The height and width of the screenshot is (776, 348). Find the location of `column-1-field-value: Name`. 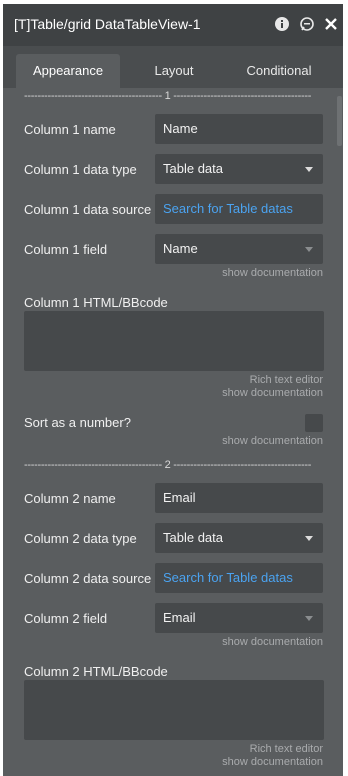

column-1-field-value: Name is located at coordinates (180, 248).